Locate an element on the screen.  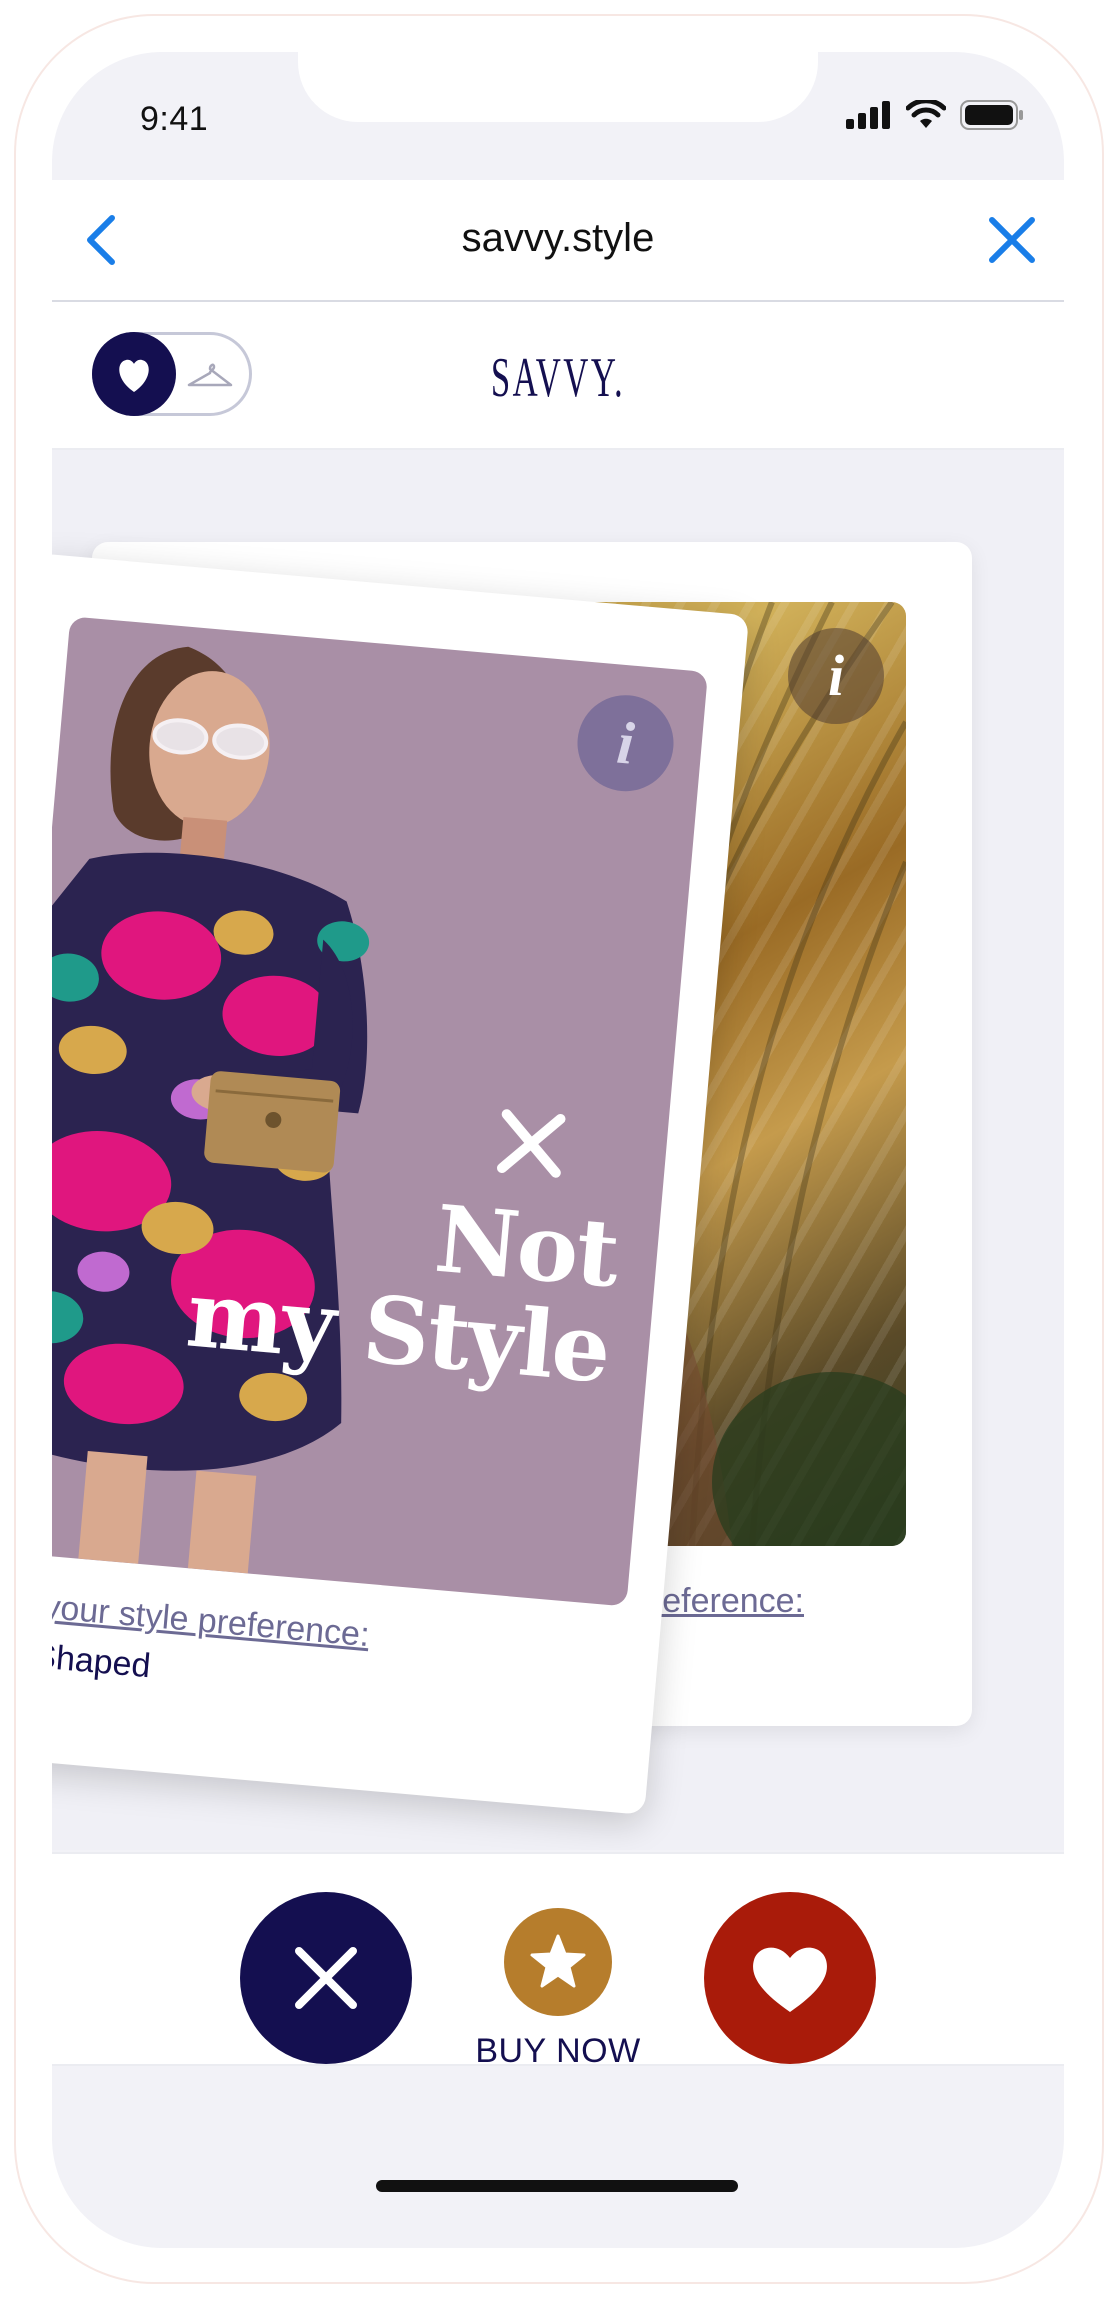
buy-now-label: BUY NOW is located at coordinates (558, 2051).